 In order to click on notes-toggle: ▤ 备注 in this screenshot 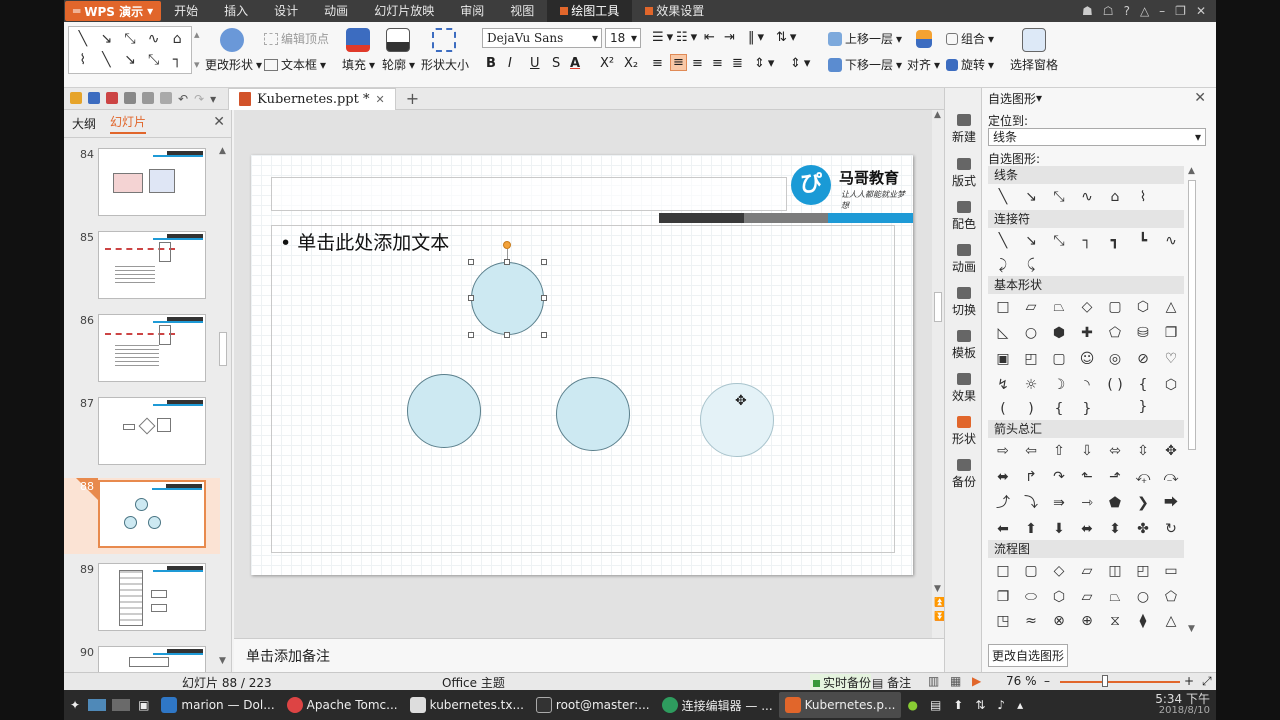, I will do `click(891, 682)`.